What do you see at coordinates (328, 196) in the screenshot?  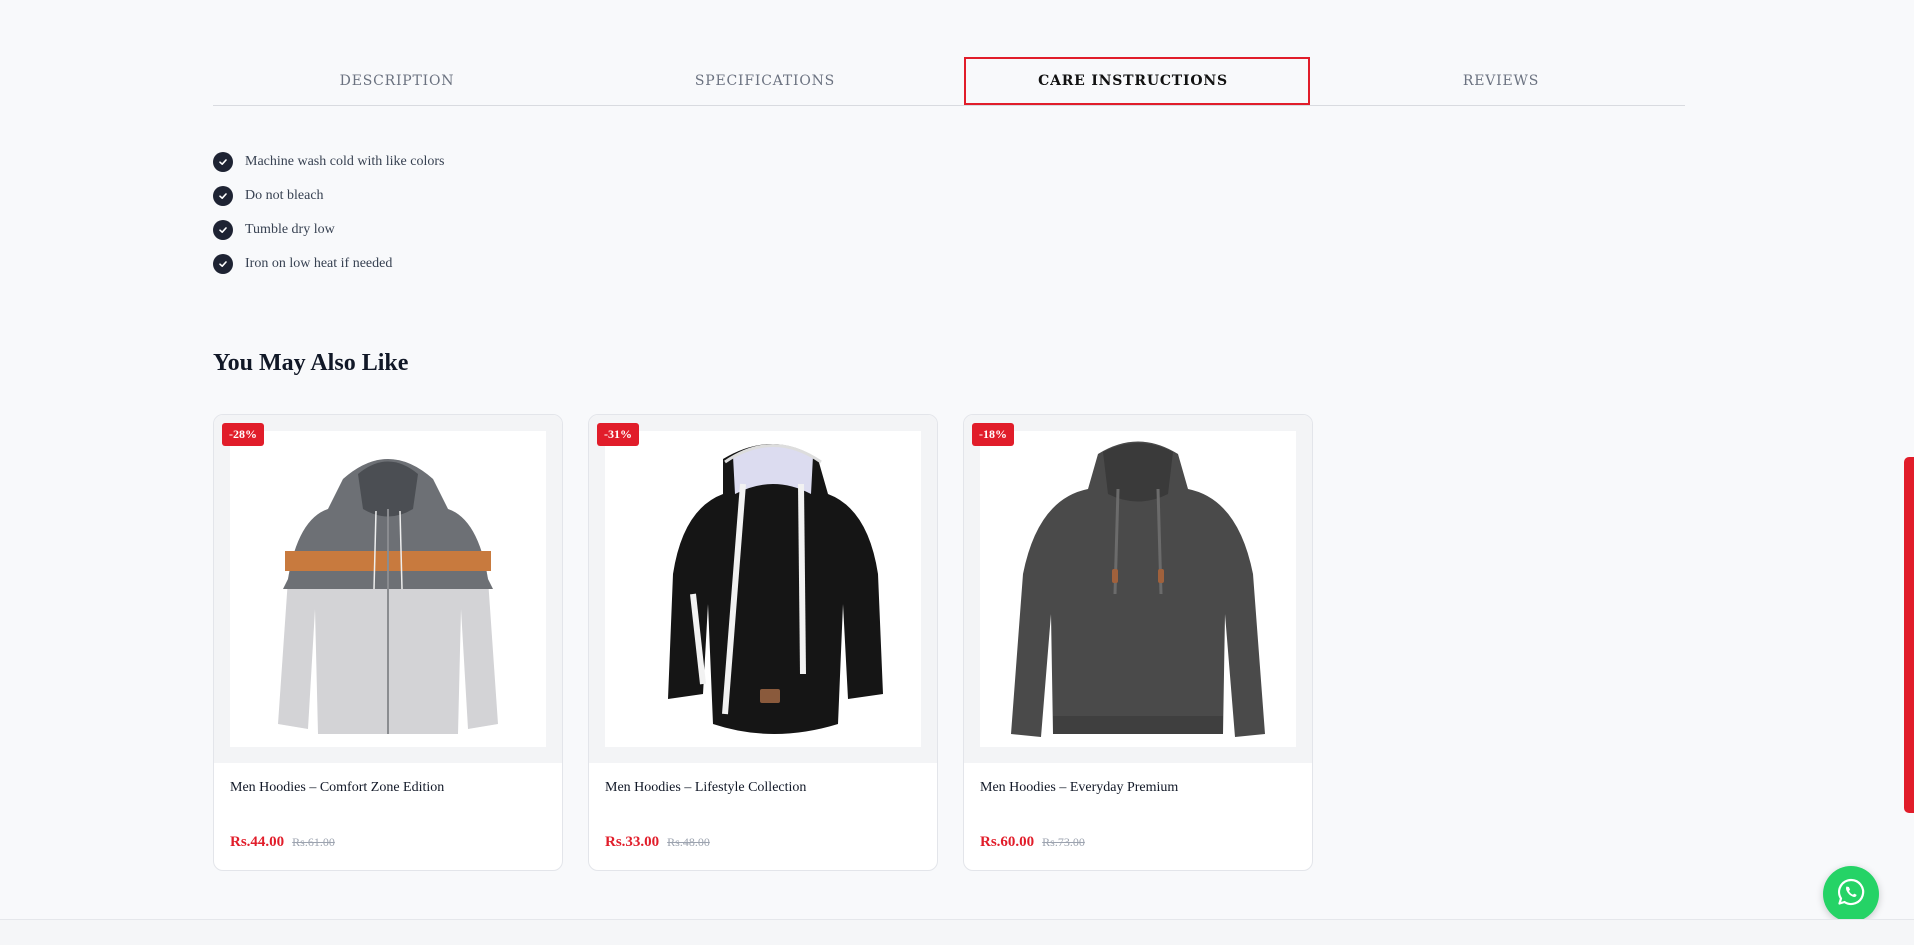 I see `care-item: Do not bleach` at bounding box center [328, 196].